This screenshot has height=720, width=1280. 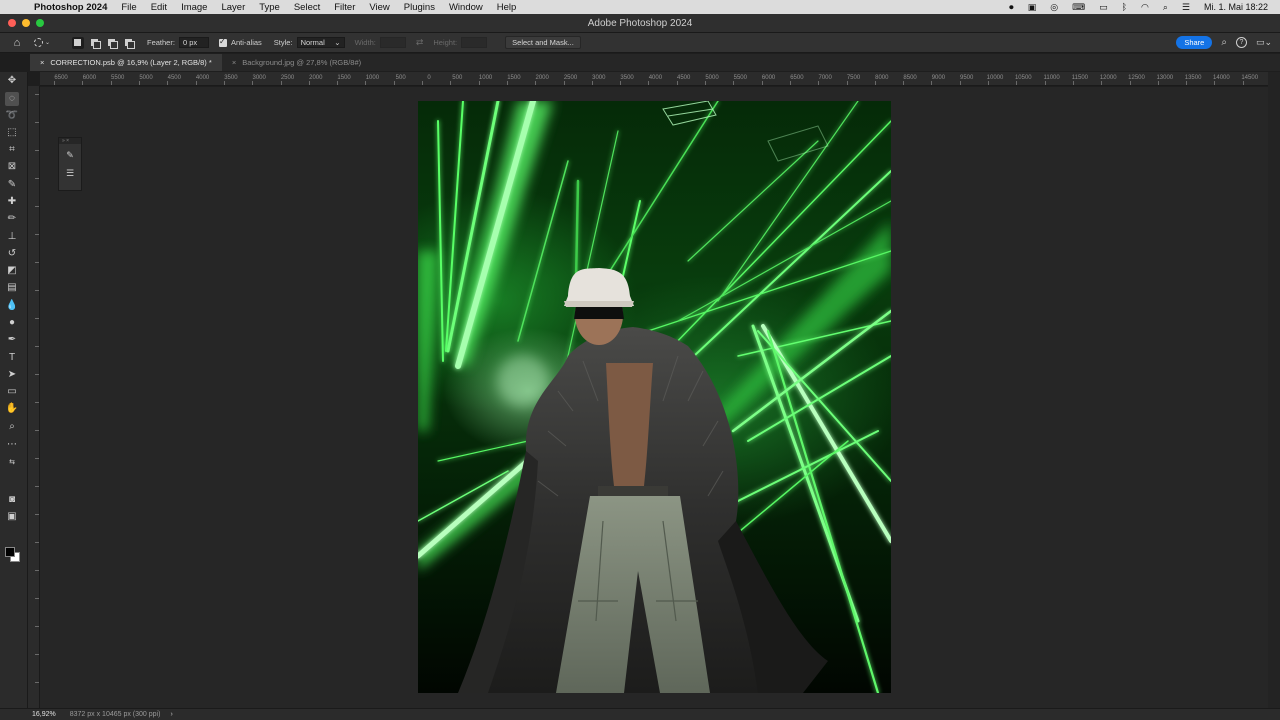 I want to click on swap-width-height-icon: ⇄, so click(x=420, y=42).